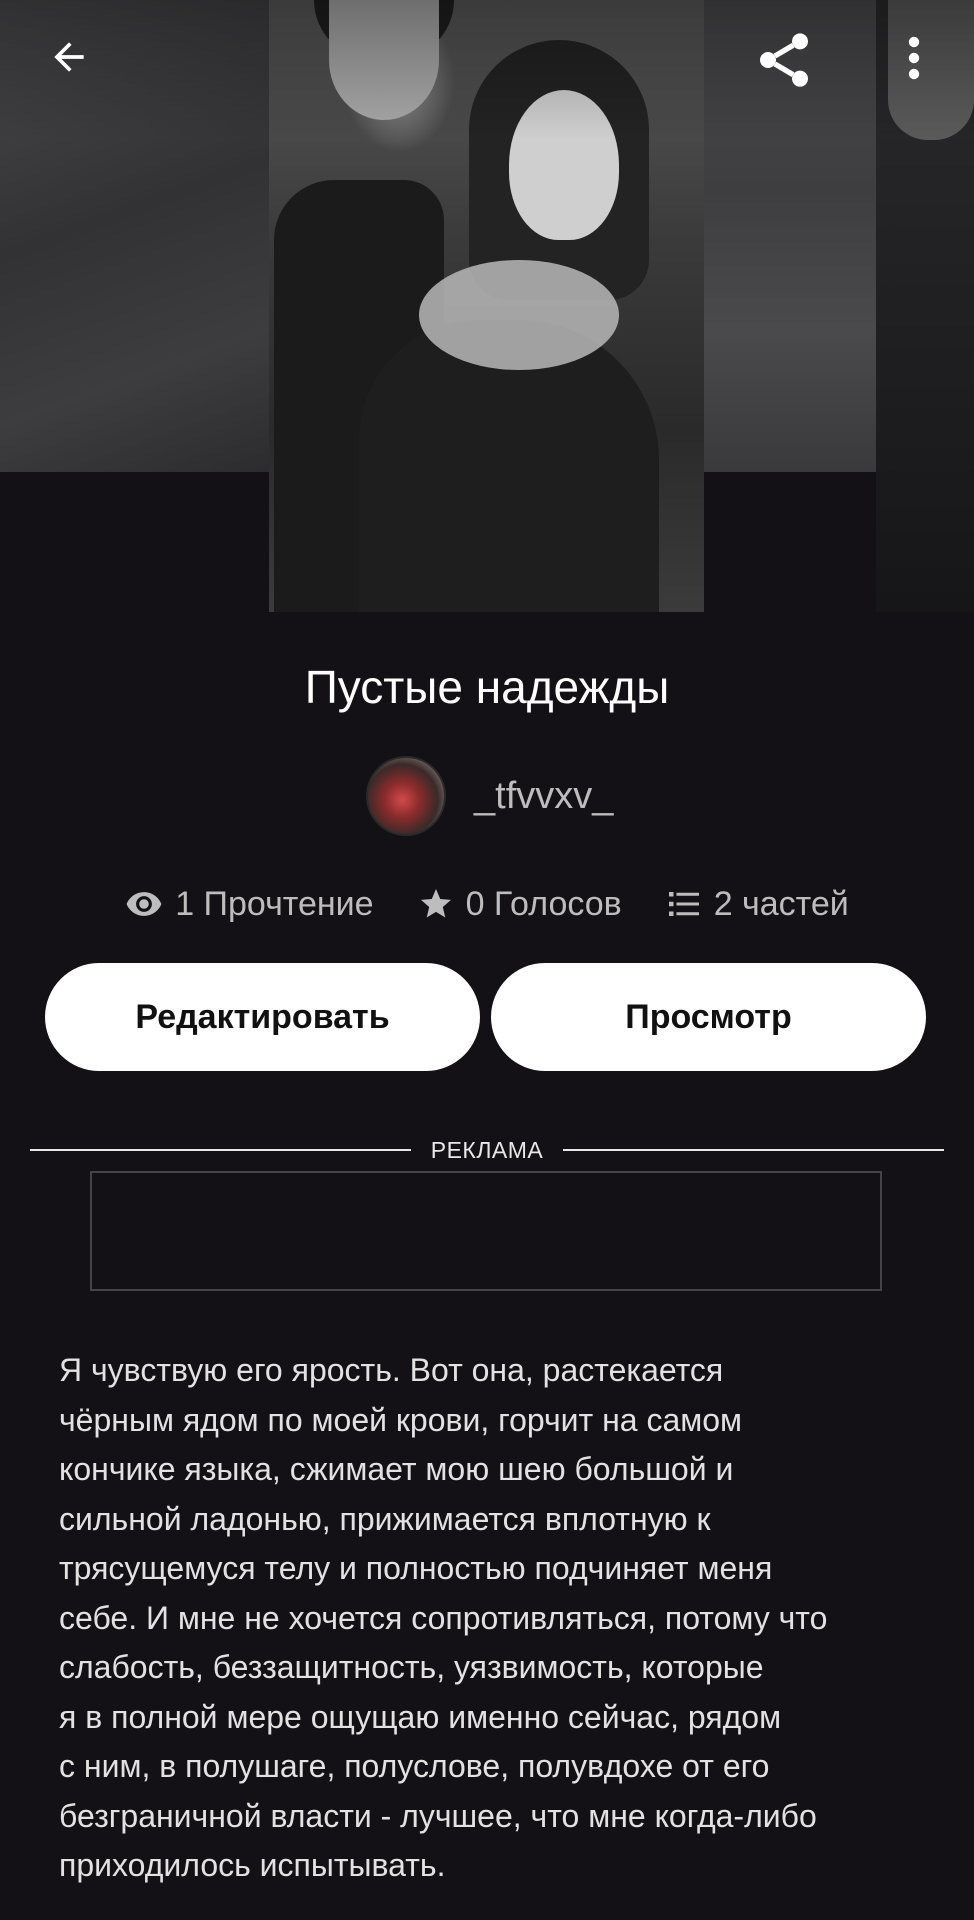 This screenshot has width=974, height=1920. Describe the element at coordinates (543, 796) in the screenshot. I see `author-name: _tfvvxv_` at that location.